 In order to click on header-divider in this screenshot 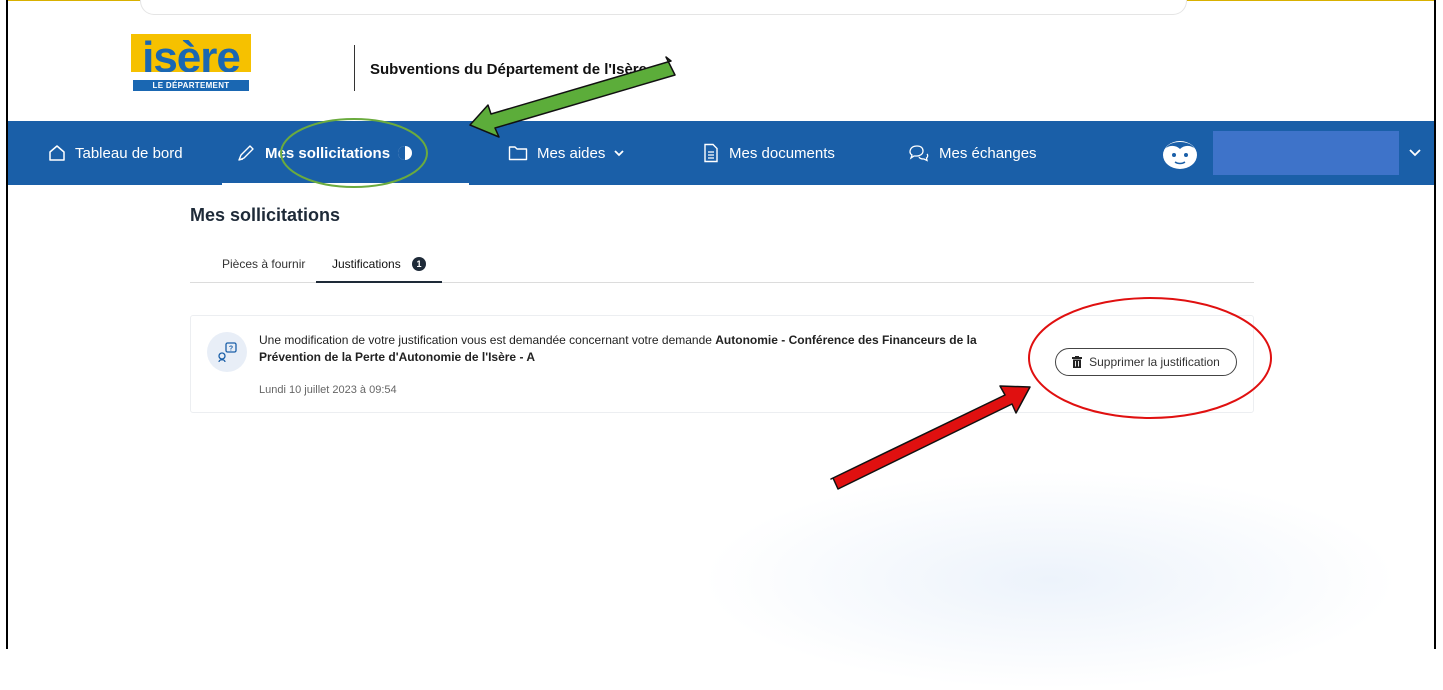, I will do `click(354, 68)`.